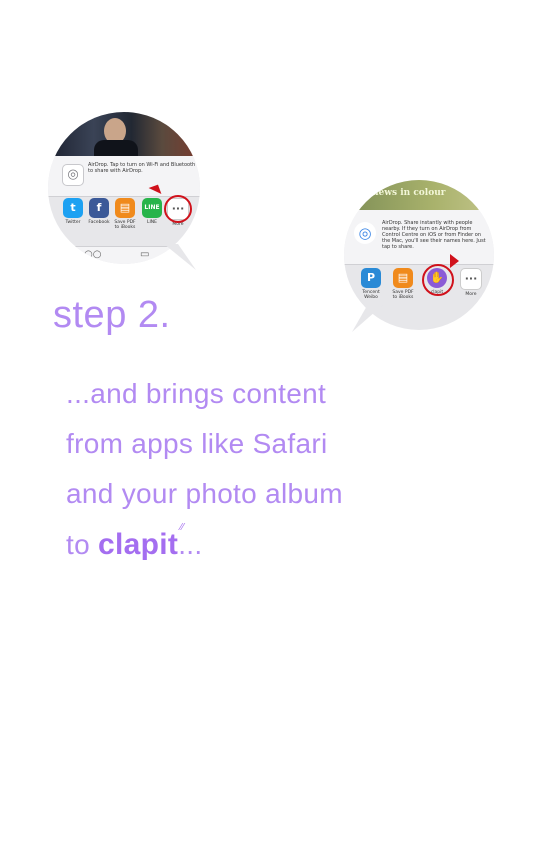 This screenshot has height=850, width=540. I want to click on body-line-3: and your photo album, so click(204, 493).